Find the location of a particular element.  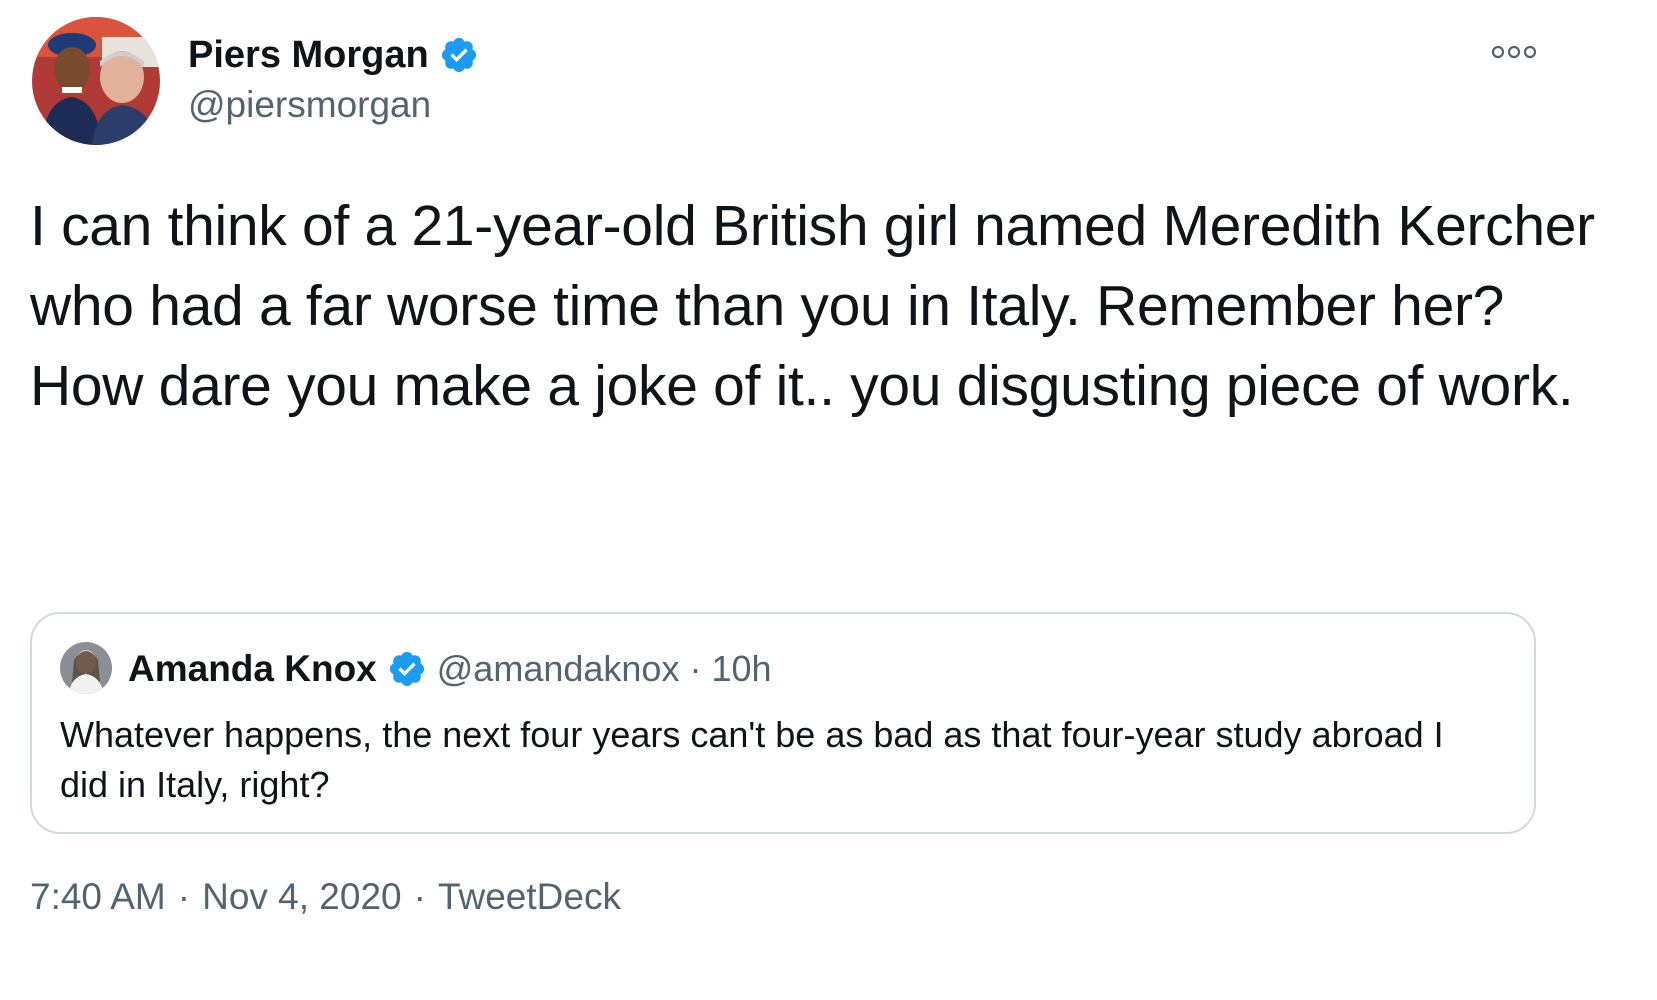

verified-badge-icon is located at coordinates (459, 55).